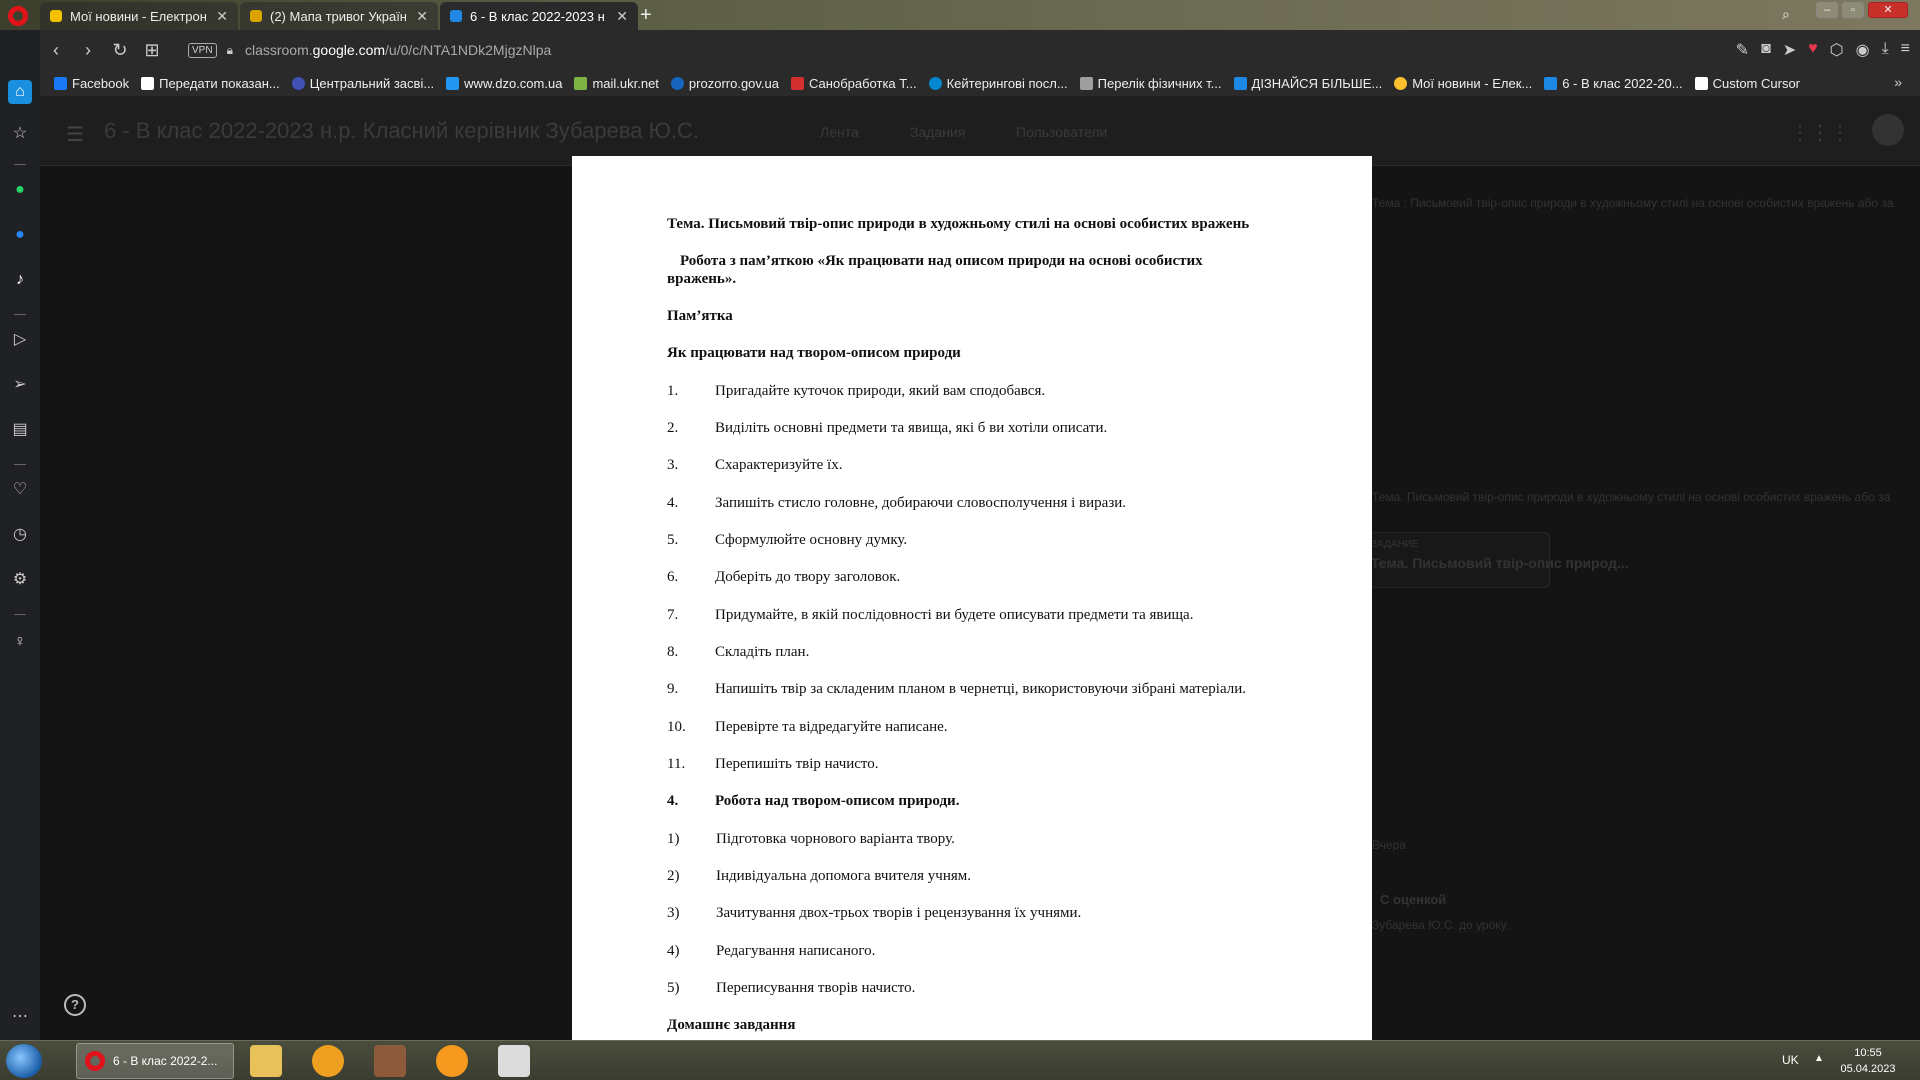 The height and width of the screenshot is (1080, 1920). What do you see at coordinates (1863, 50) in the screenshot?
I see `profile-icon: ◉` at bounding box center [1863, 50].